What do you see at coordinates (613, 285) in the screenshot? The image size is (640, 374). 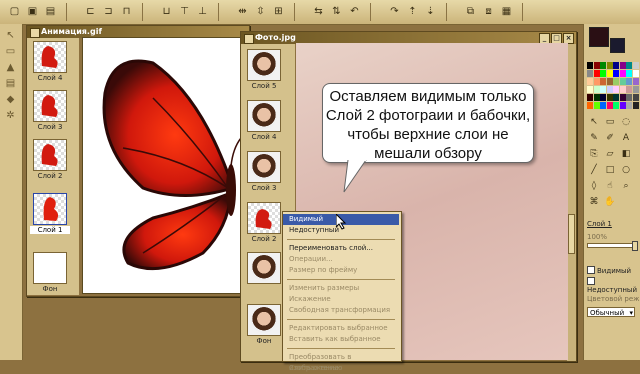 I see `disabled-checkbox: Недоступный` at bounding box center [613, 285].